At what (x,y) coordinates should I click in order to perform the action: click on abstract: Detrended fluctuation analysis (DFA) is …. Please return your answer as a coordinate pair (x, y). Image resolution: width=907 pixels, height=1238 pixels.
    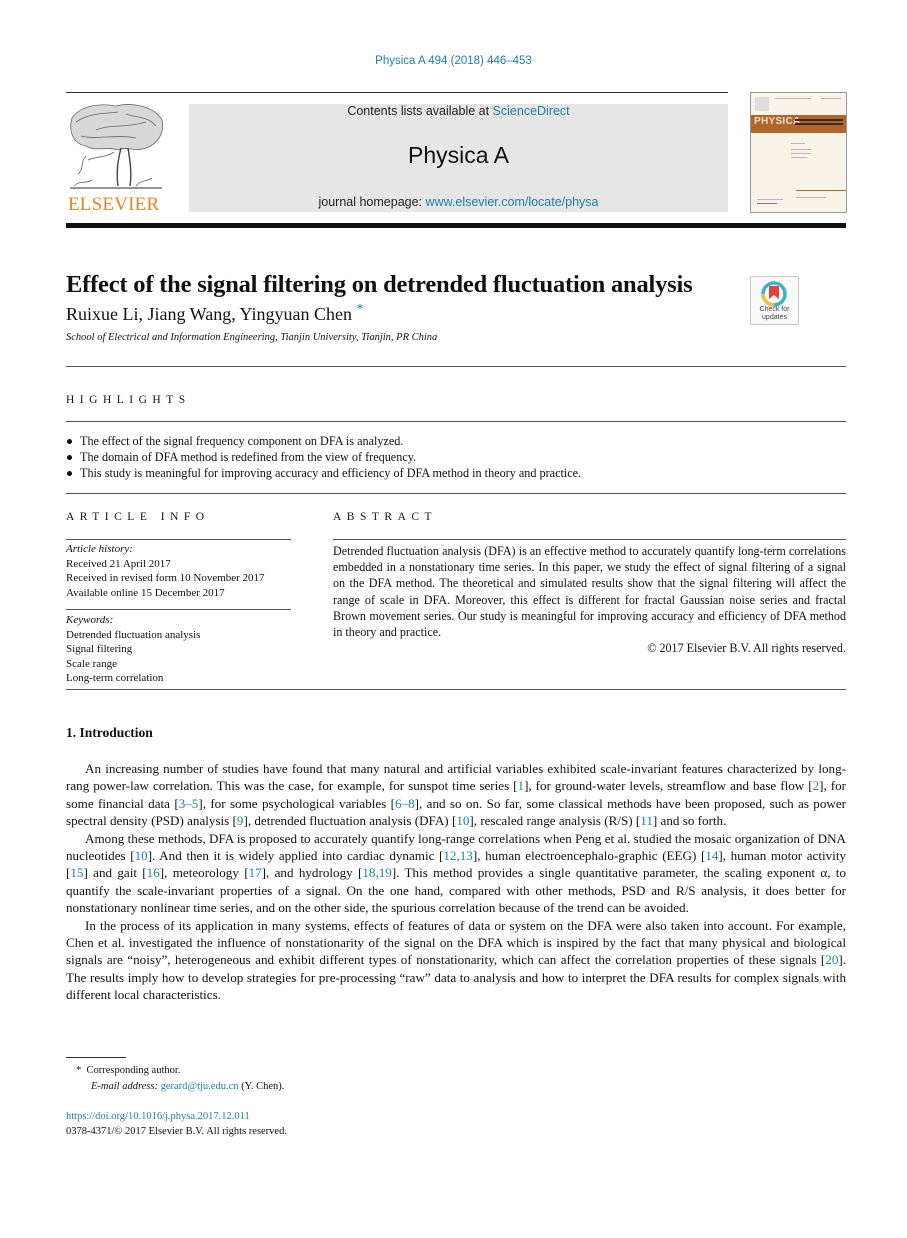
    Looking at the image, I should click on (589, 599).